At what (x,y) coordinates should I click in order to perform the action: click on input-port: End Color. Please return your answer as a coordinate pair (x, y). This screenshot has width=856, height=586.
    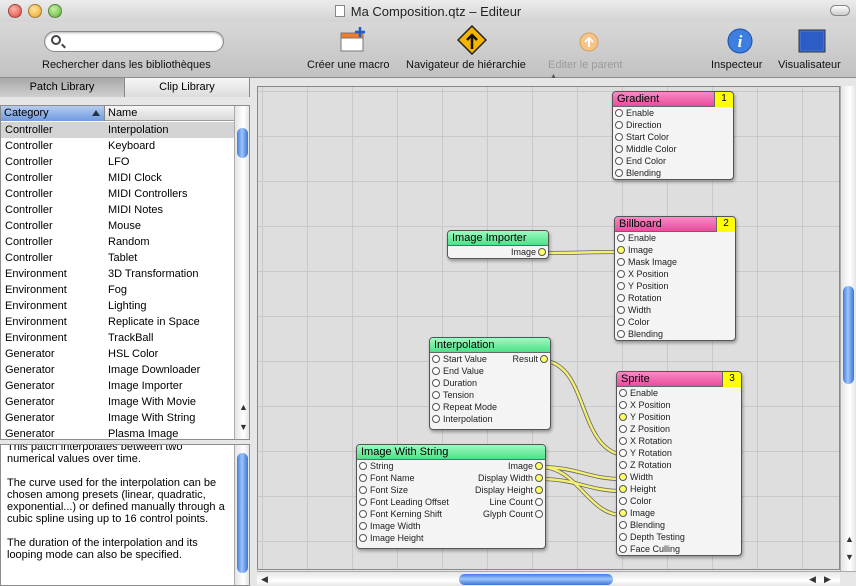
    Looking at the image, I should click on (673, 161).